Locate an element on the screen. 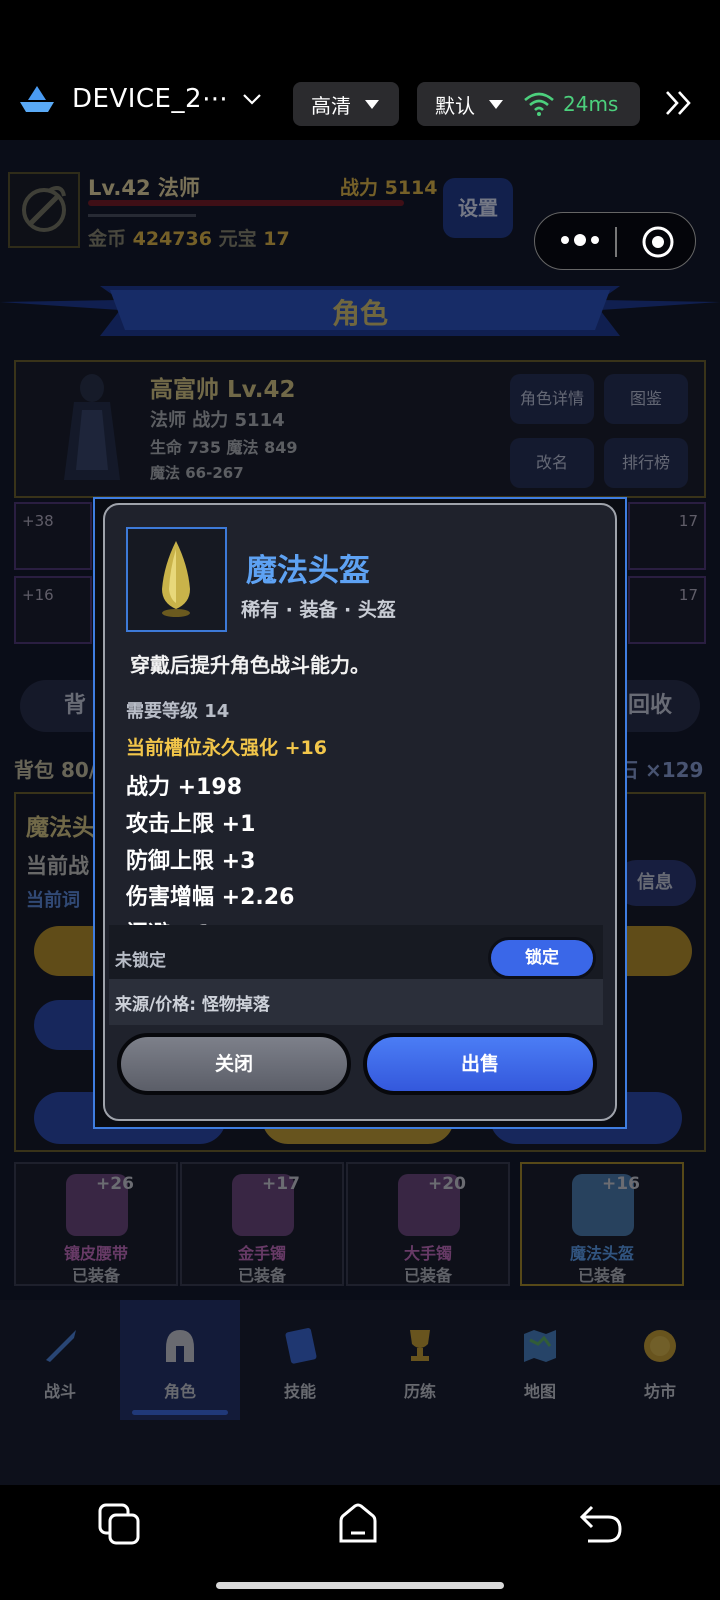 Image resolution: width=720 pixels, height=1600 pixels. mode-label: 默认 is located at coordinates (455, 105).